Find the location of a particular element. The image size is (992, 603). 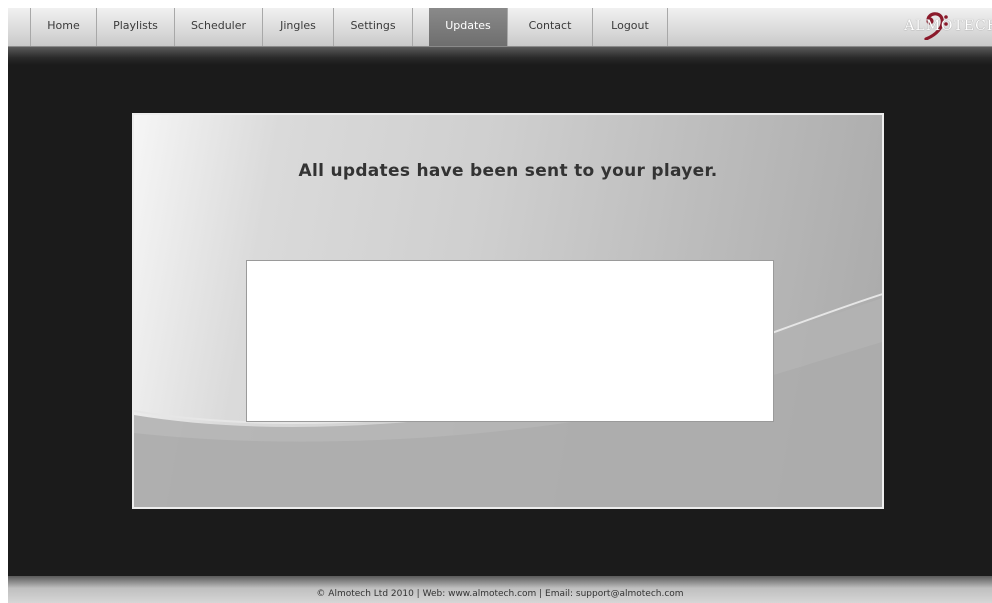

updates-log-box is located at coordinates (510, 341).